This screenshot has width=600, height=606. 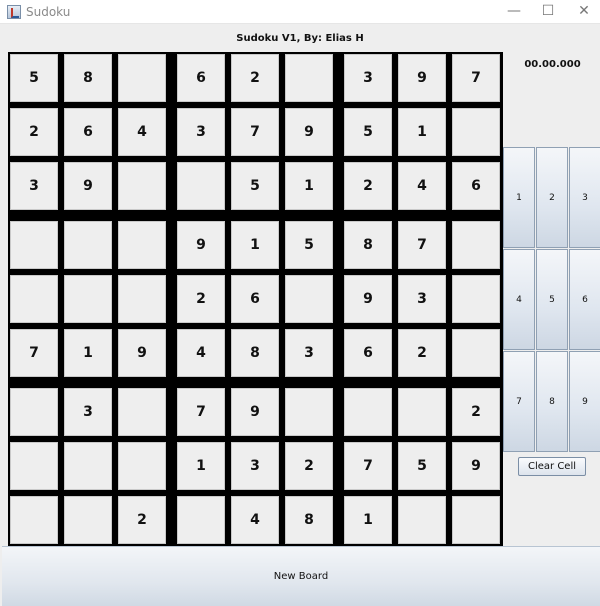 What do you see at coordinates (584, 197) in the screenshot?
I see `number-key: 3` at bounding box center [584, 197].